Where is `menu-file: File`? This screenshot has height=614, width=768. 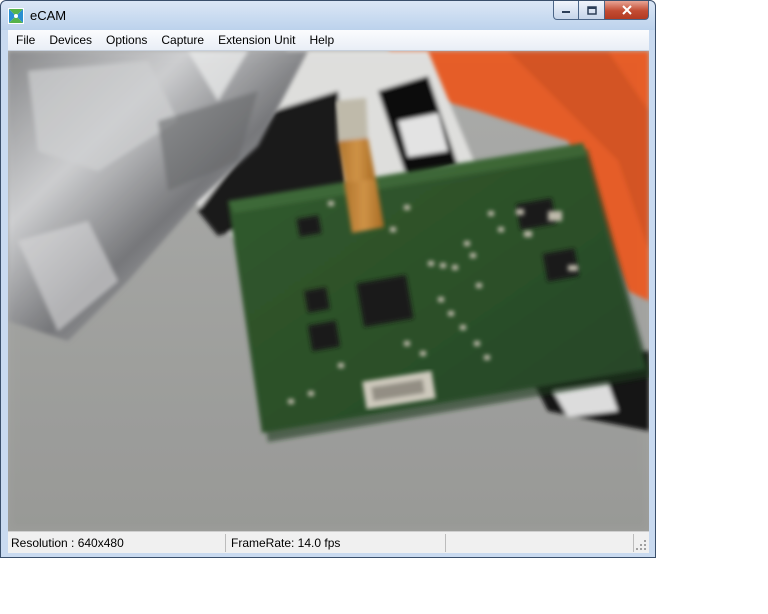 menu-file: File is located at coordinates (25, 40).